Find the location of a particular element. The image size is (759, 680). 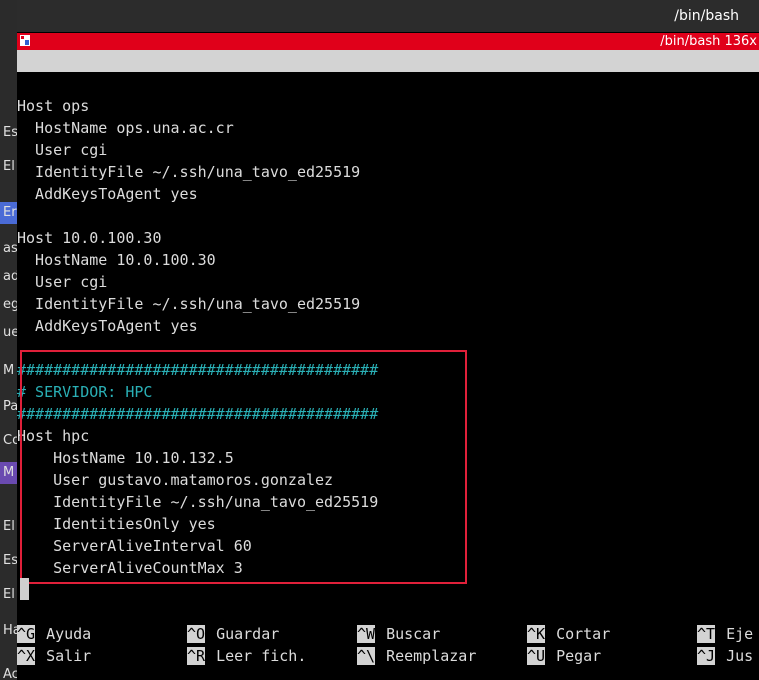

shortcut-item: ^J Jus is located at coordinates (725, 656).